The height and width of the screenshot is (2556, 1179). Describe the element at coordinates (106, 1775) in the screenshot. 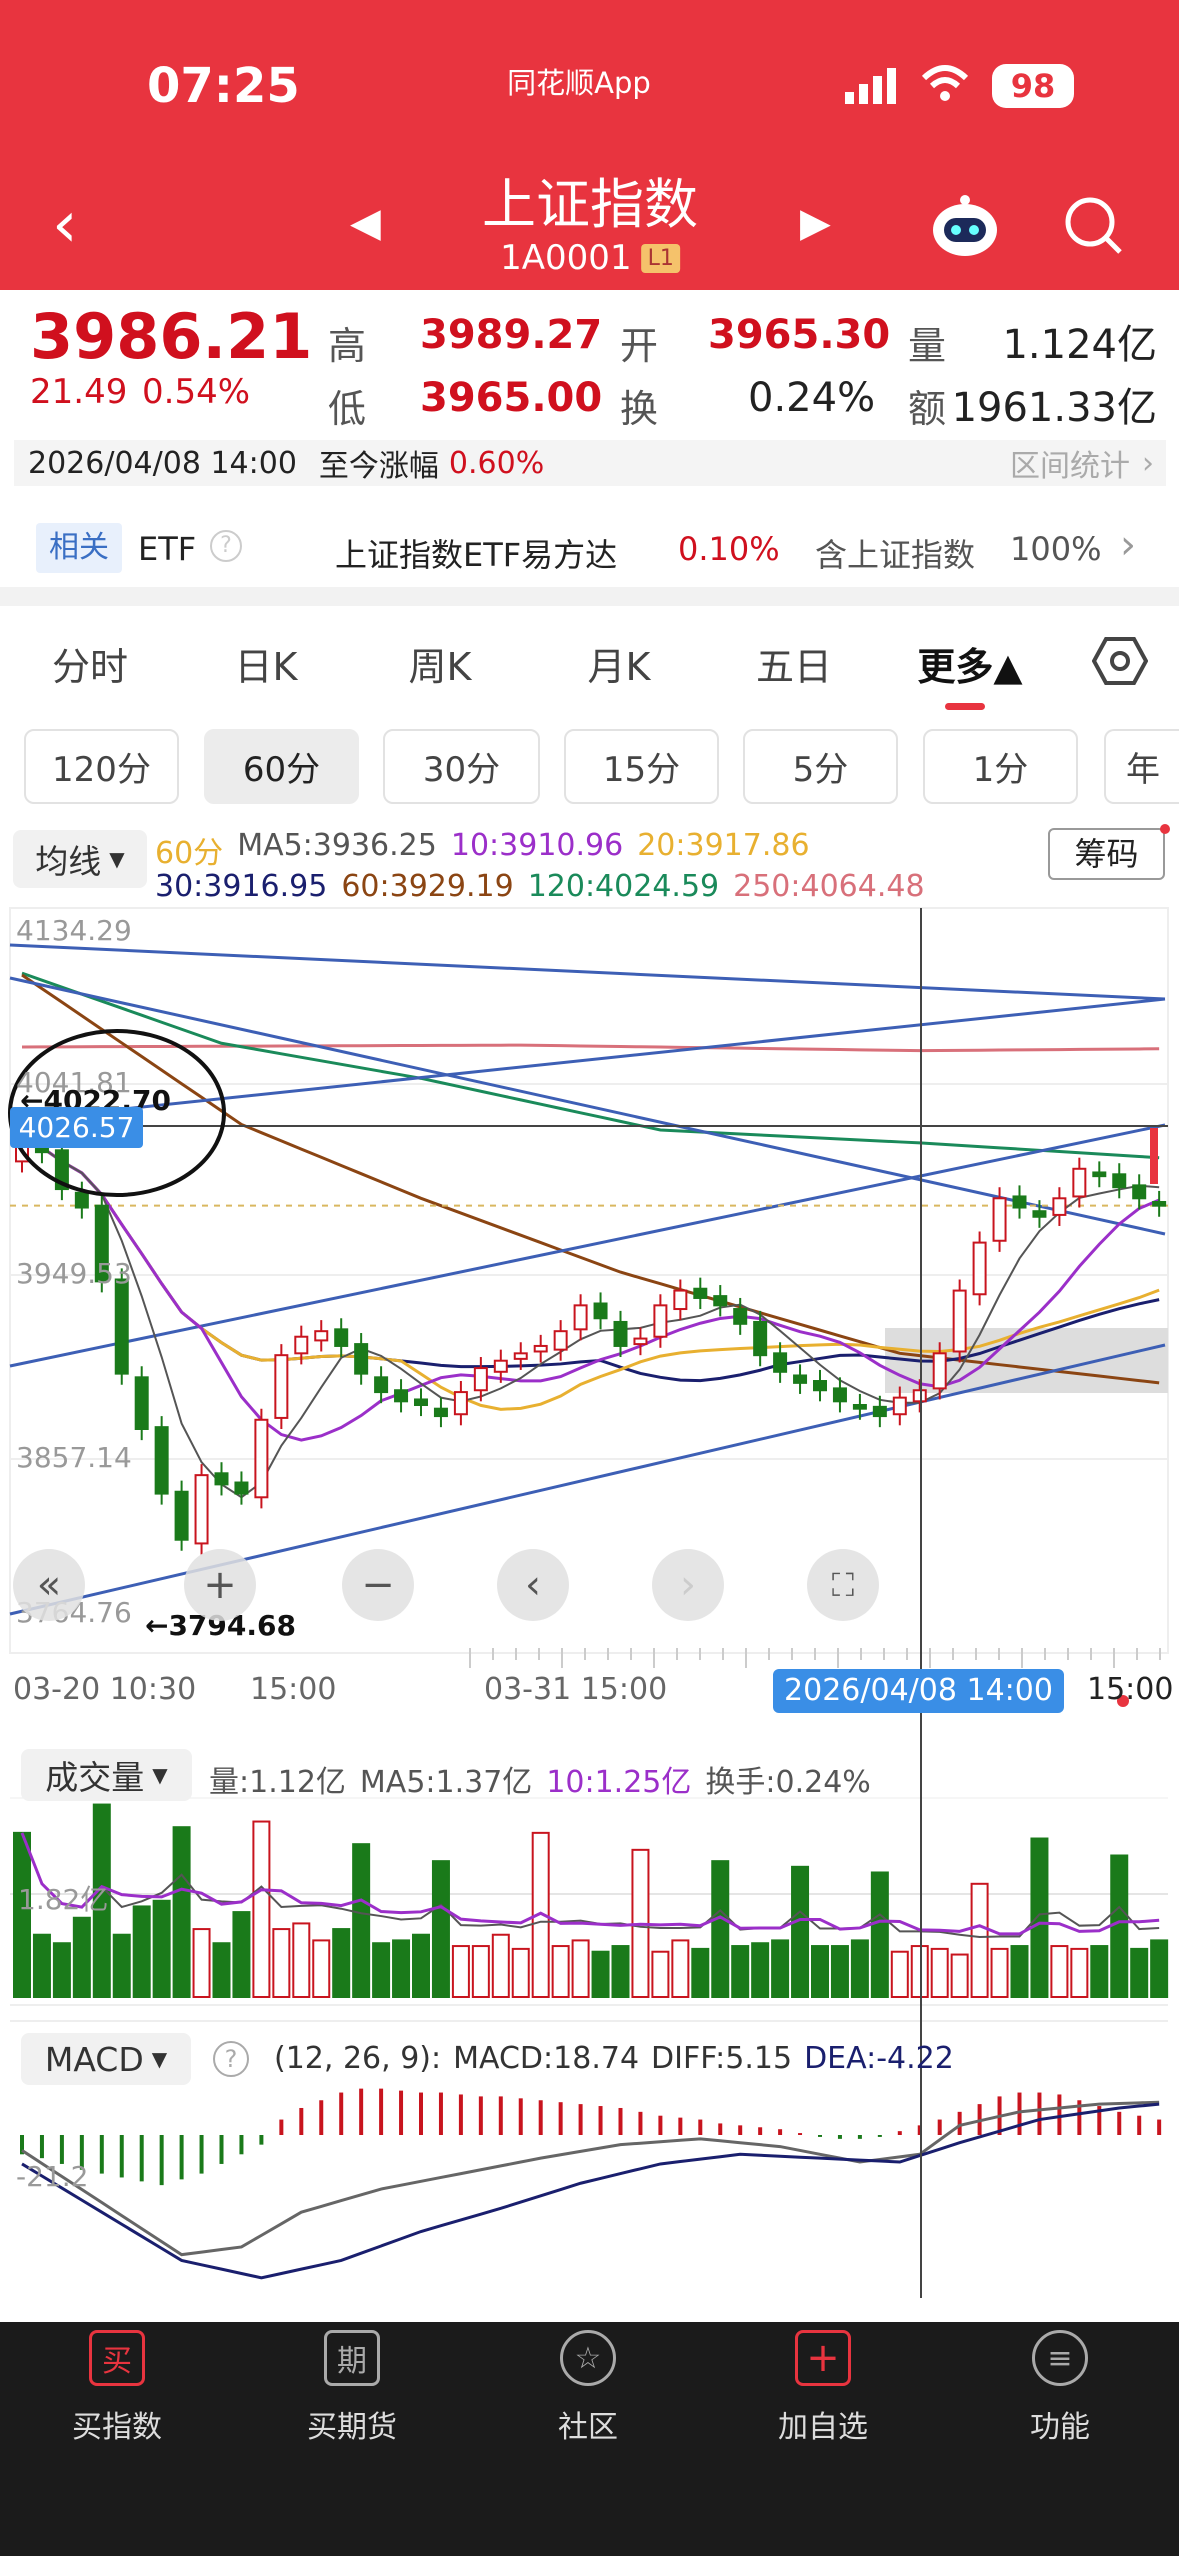

I see `volume-indicator-selector: 成交量 ▼` at that location.